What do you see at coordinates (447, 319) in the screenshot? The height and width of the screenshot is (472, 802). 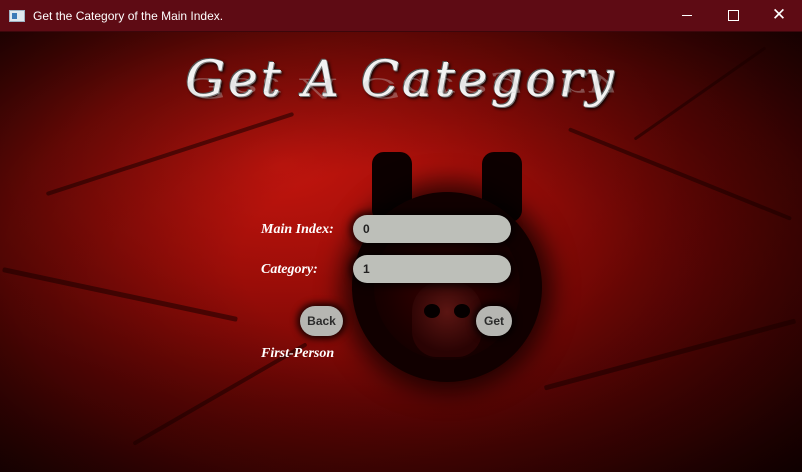 I see `skull-icon` at bounding box center [447, 319].